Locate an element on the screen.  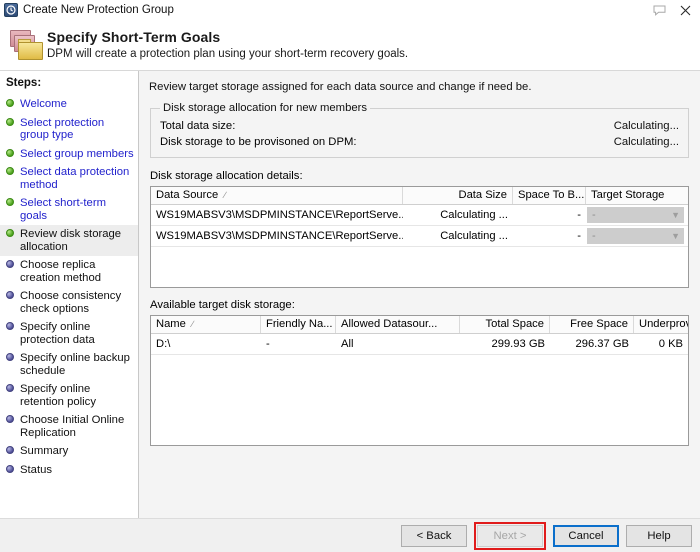
disk-allocation-legend: Disk storage allocation for new members is located at coordinates (265, 108).